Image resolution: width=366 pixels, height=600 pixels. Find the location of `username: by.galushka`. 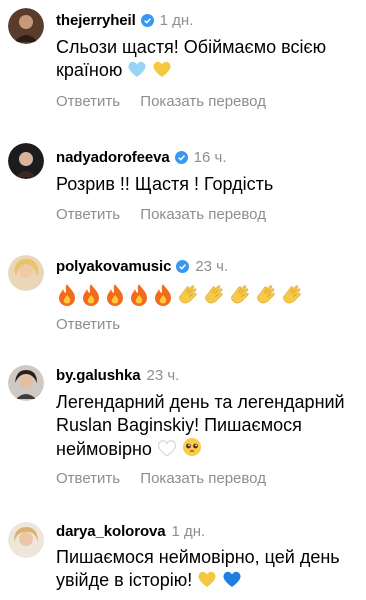

username: by.galushka is located at coordinates (98, 375).